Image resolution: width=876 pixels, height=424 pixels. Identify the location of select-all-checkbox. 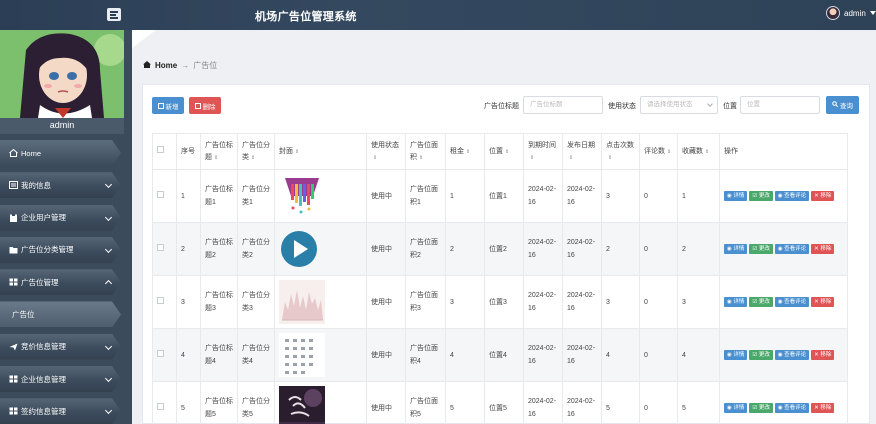
(160, 149).